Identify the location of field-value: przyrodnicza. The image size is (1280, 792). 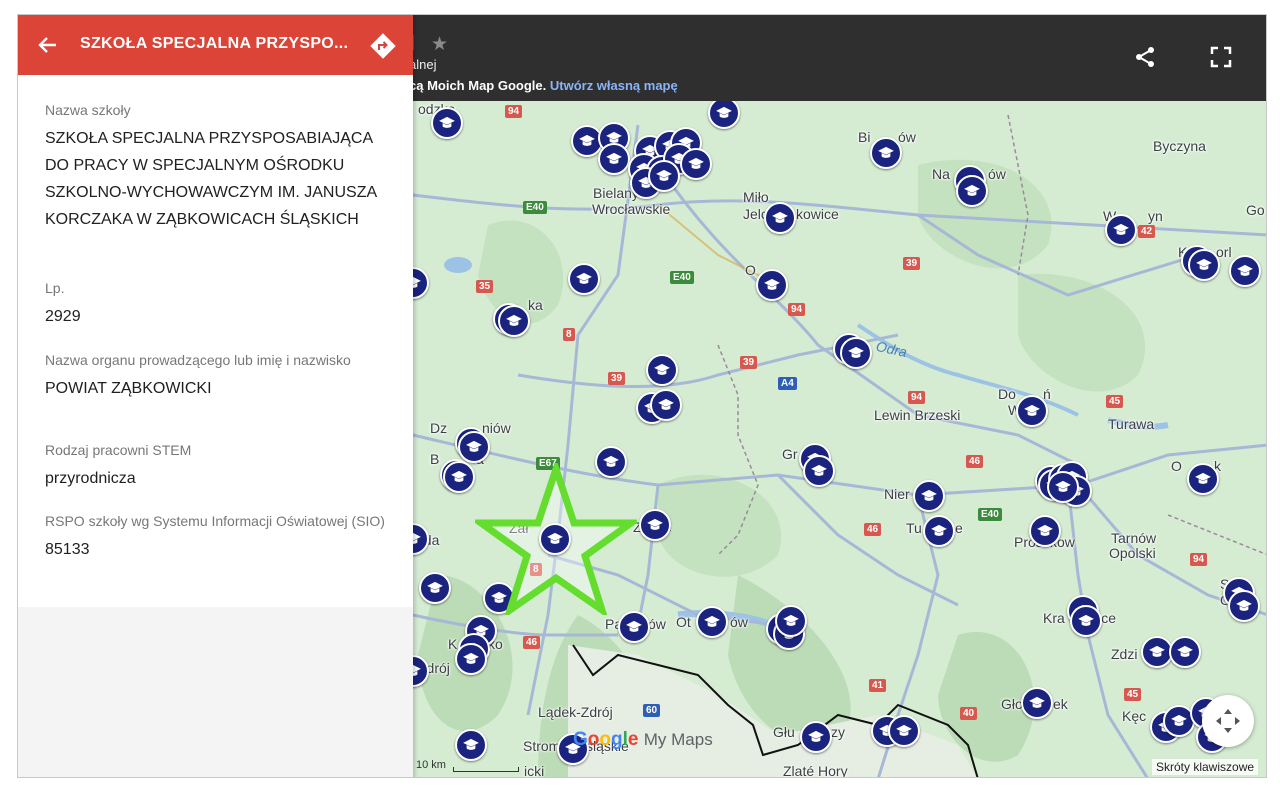
(90, 478).